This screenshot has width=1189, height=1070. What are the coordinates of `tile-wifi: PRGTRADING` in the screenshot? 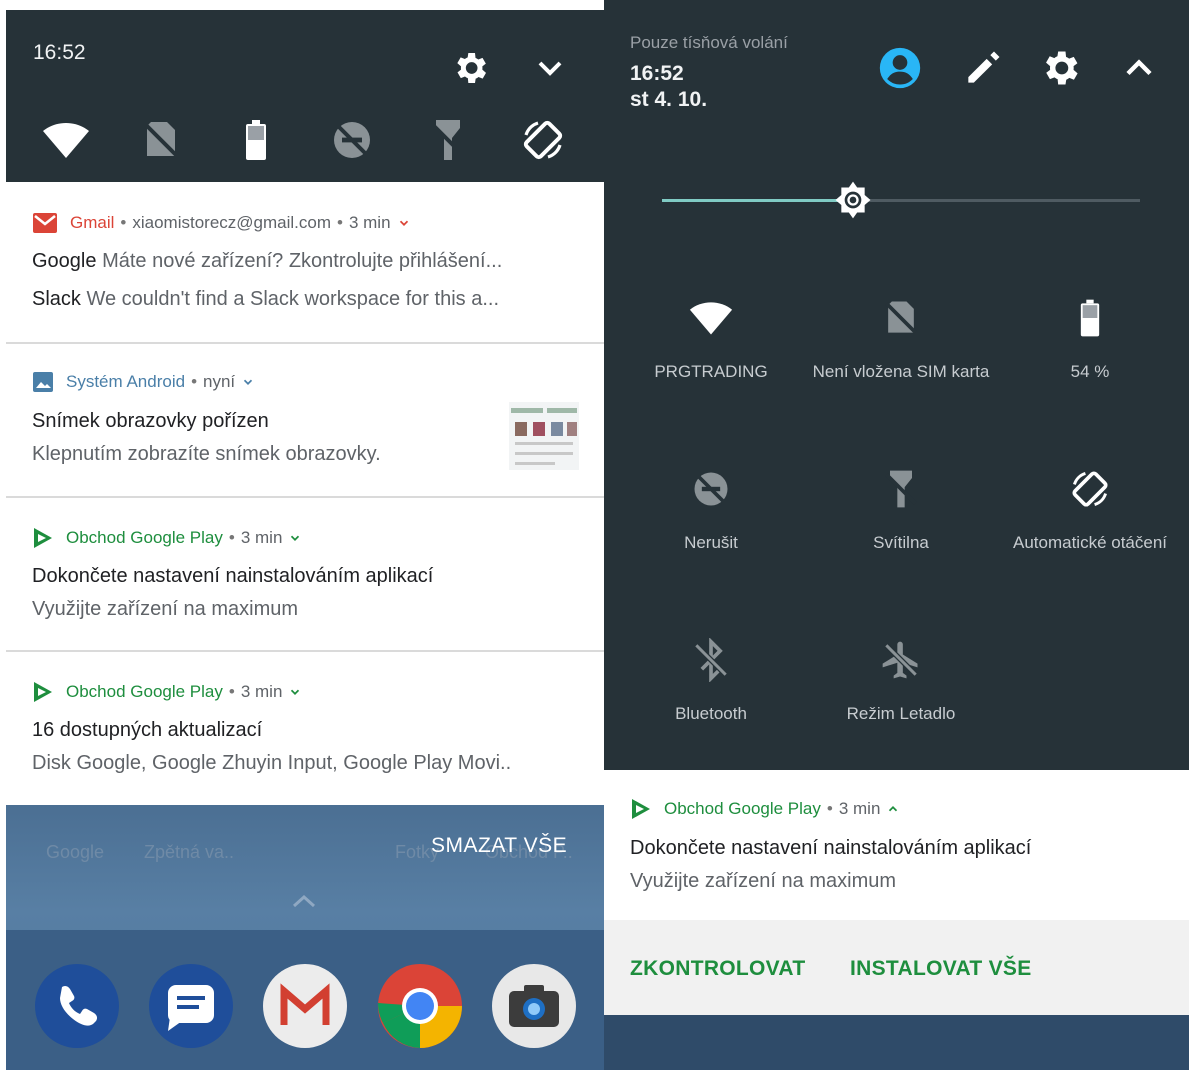 It's located at (711, 339).